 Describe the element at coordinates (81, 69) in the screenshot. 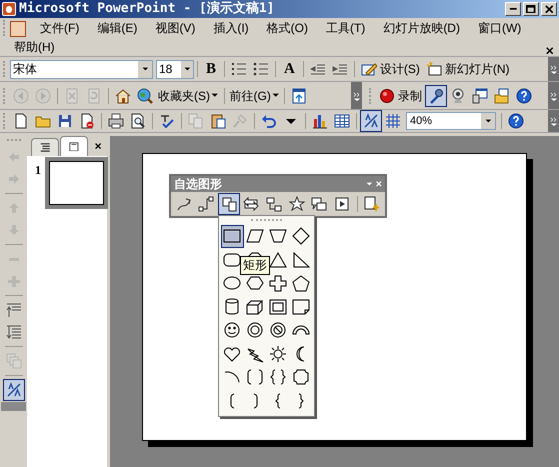

I see `font-dropdown: 宋体` at that location.